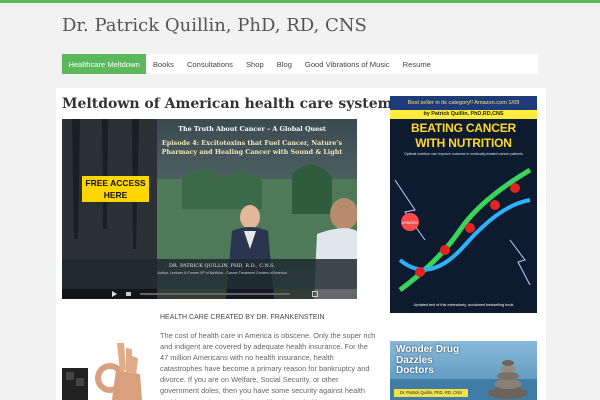  Describe the element at coordinates (163, 64) in the screenshot. I see `nav-item-books: Books` at that location.